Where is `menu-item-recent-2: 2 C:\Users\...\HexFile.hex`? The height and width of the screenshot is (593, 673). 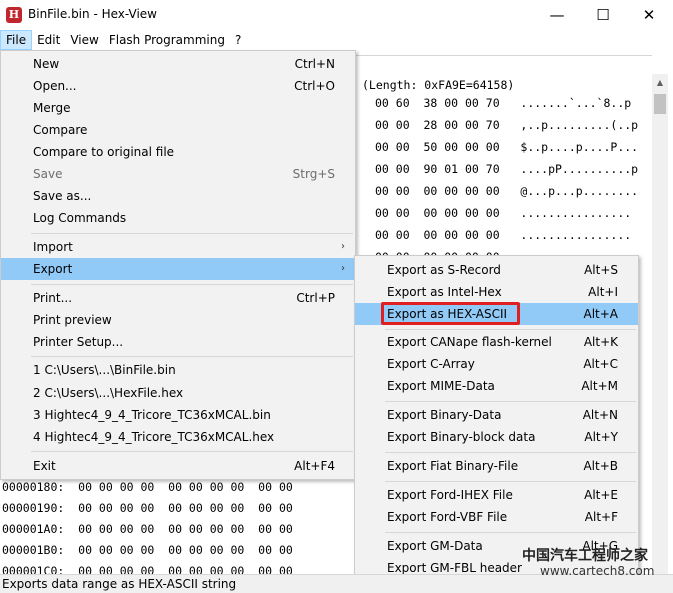
menu-item-recent-2: 2 C:\Users\...\HexFile.hex is located at coordinates (178, 393).